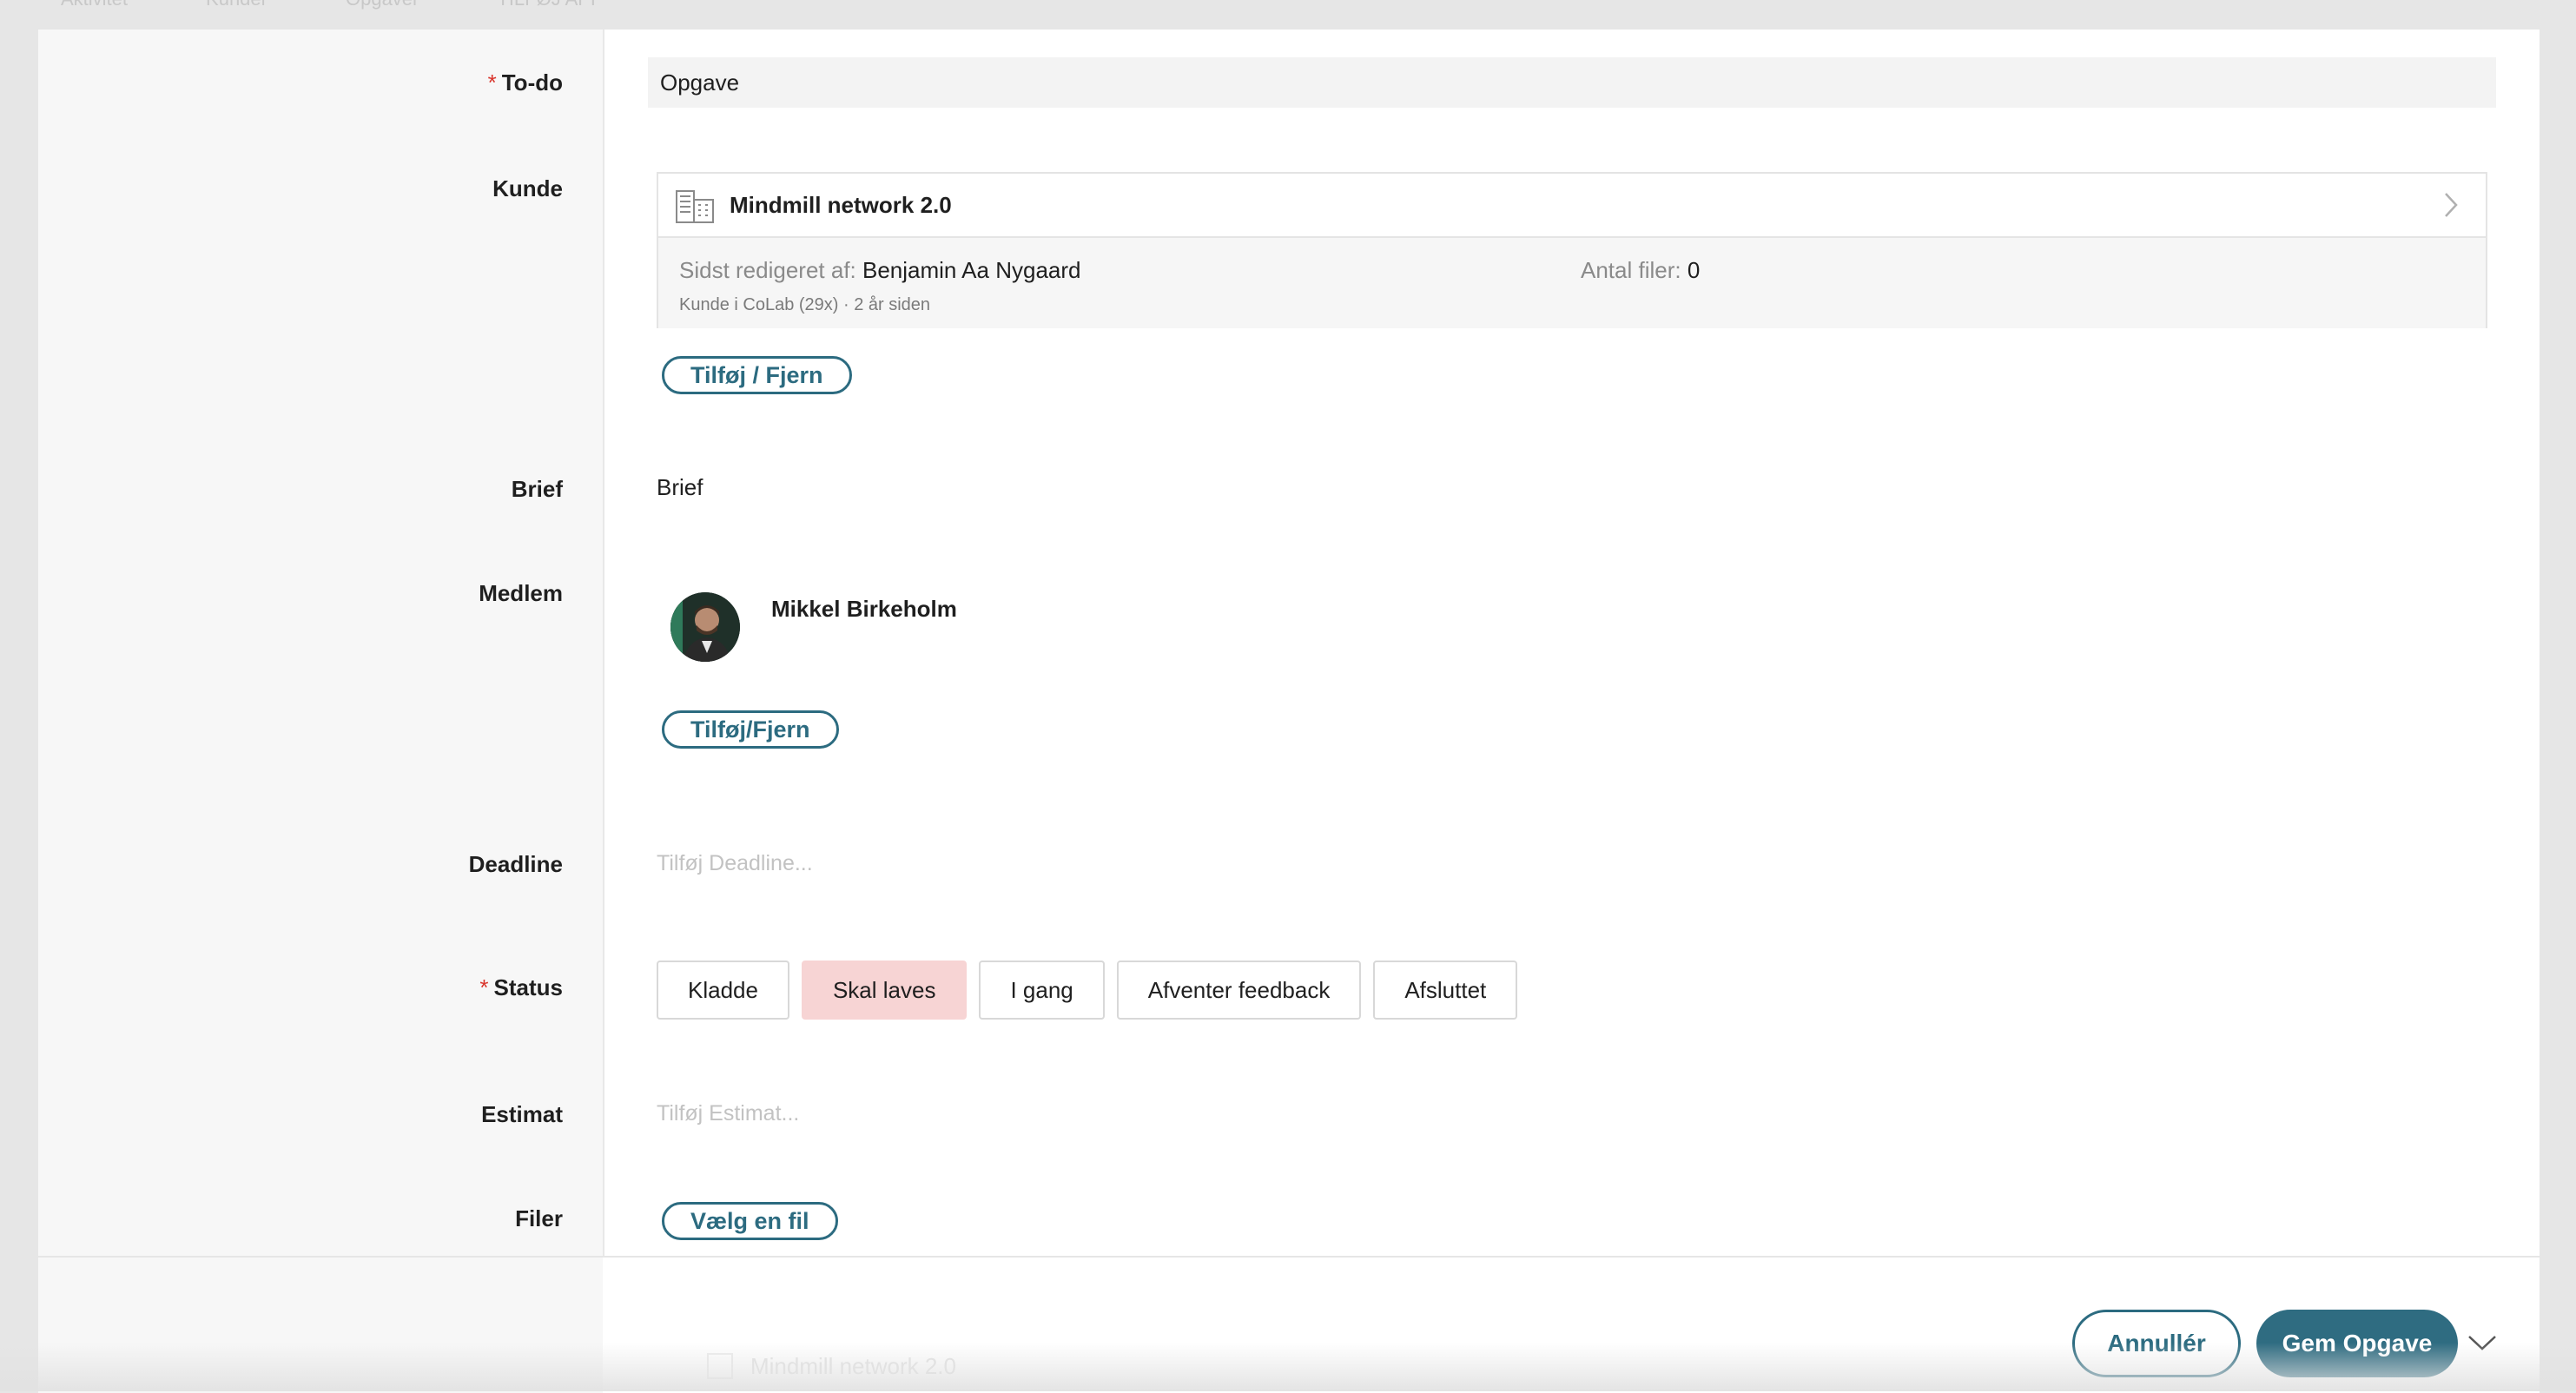 Image resolution: width=2576 pixels, height=1393 pixels. Describe the element at coordinates (521, 593) in the screenshot. I see `medlem-label: Medlem` at that location.